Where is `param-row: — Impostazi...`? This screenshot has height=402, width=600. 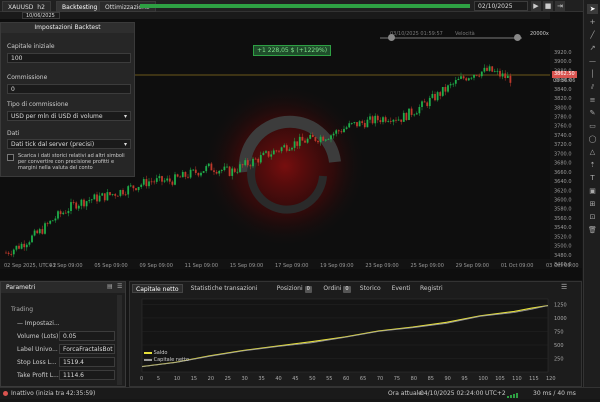
param-row: — Impostazi... is located at coordinates (60, 323).